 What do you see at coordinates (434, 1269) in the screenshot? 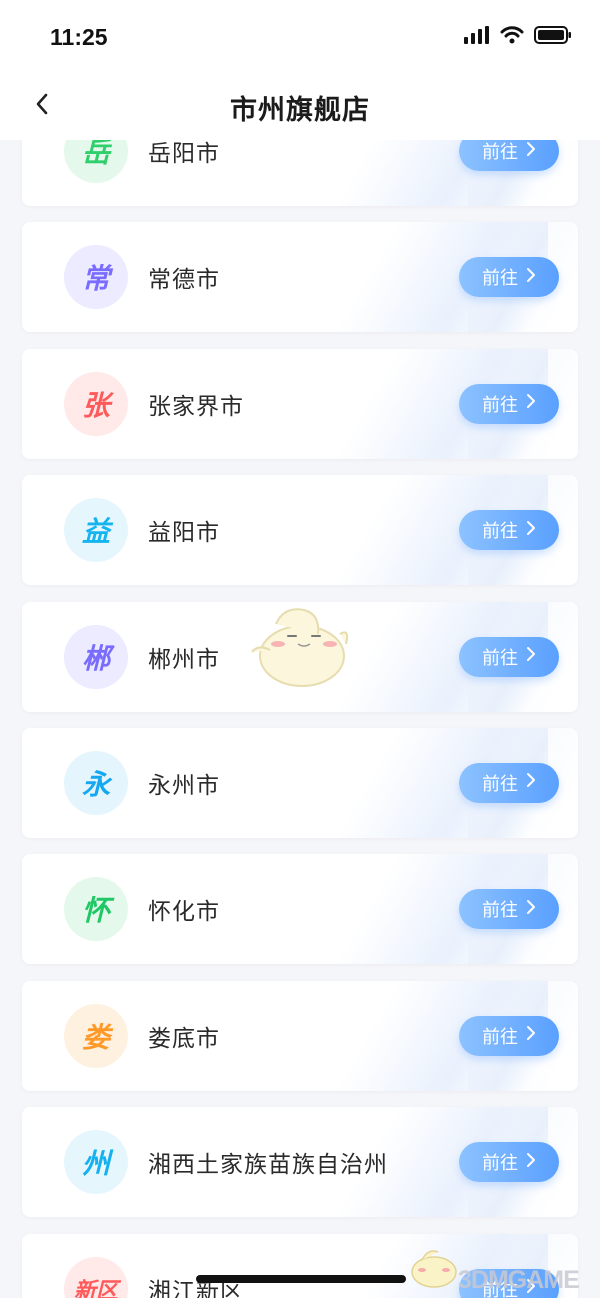
I see `watermark-mascot` at bounding box center [434, 1269].